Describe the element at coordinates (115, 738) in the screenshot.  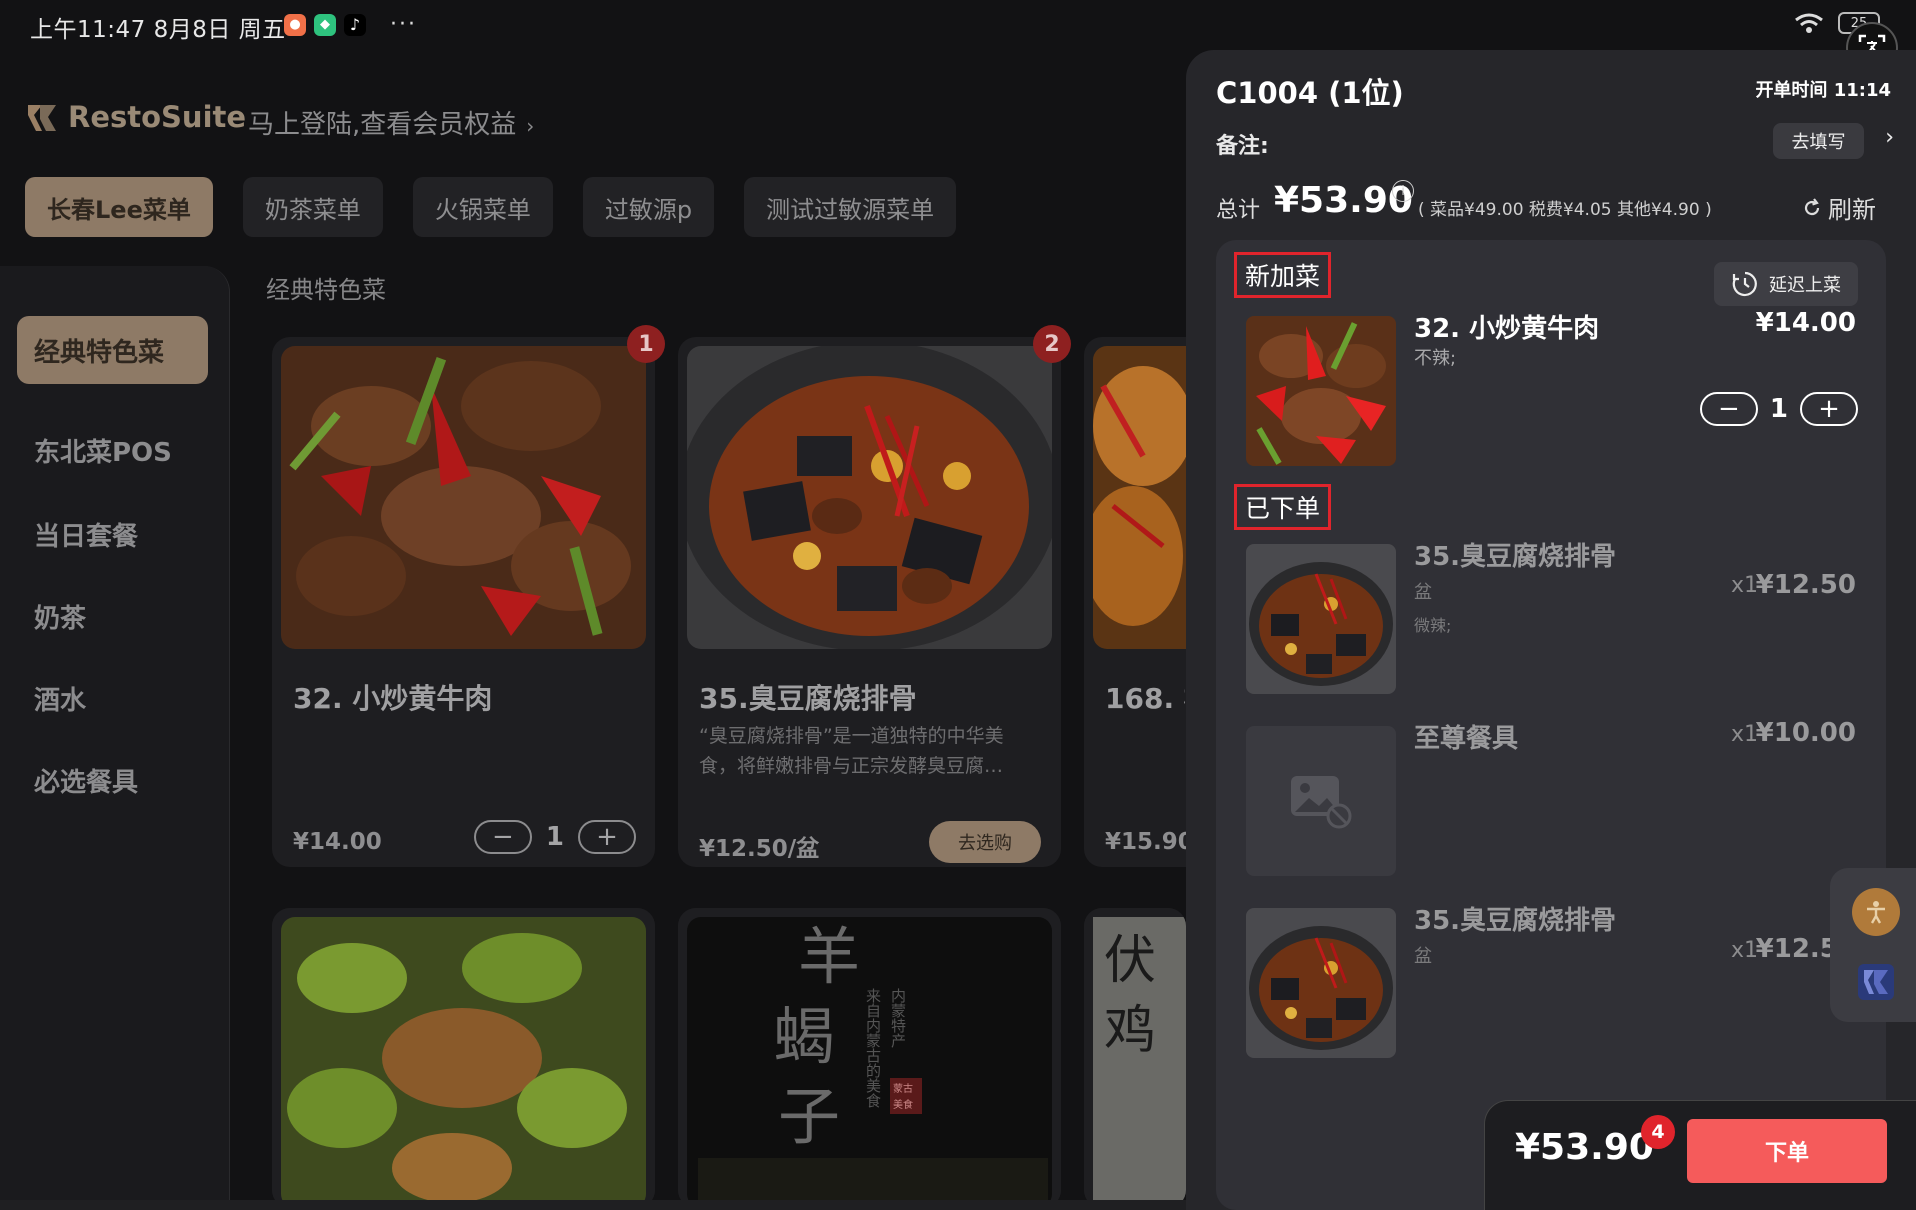
I see `category-sidebar: 经典特色菜 东北菜POS 当日套餐 奶茶 酒水 必选餐具` at that location.